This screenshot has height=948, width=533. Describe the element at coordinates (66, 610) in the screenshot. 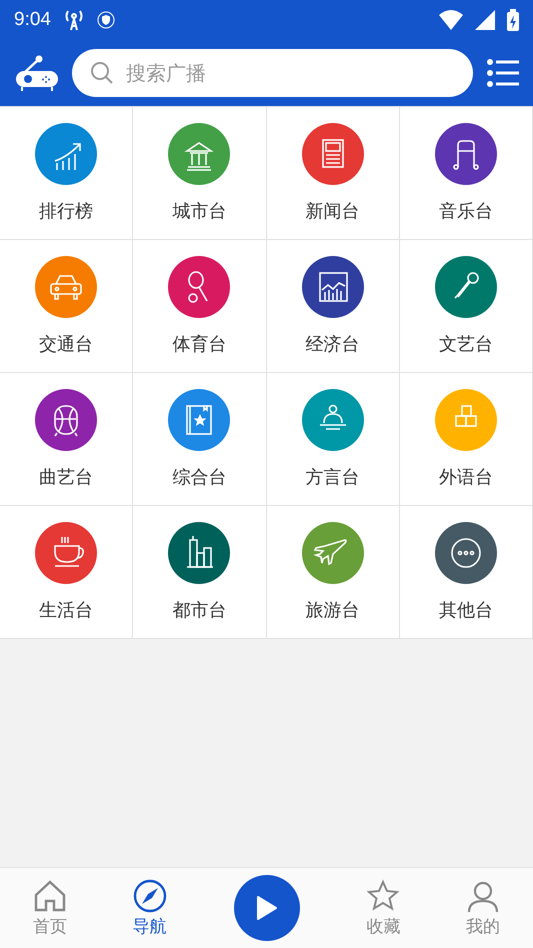

I see `category-label: 生活台` at that location.